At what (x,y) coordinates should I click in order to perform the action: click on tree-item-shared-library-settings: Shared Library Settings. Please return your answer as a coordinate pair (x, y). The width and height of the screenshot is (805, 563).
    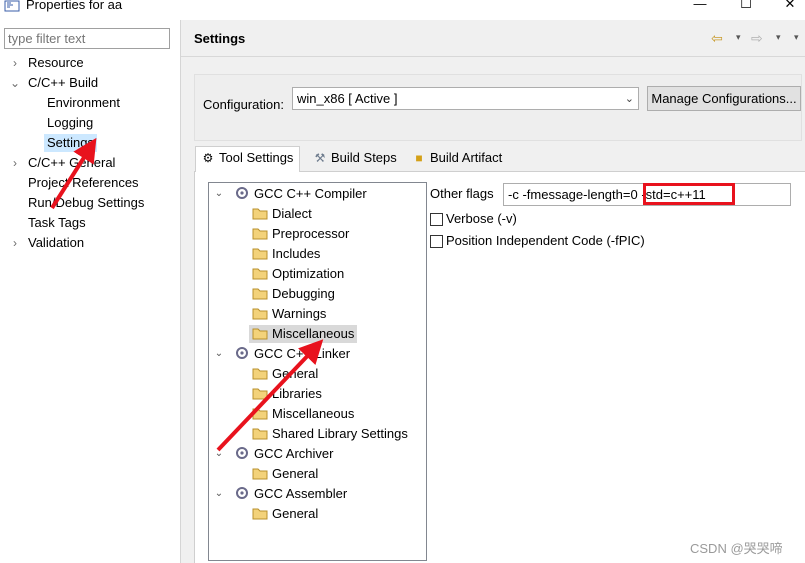
    Looking at the image, I should click on (330, 434).